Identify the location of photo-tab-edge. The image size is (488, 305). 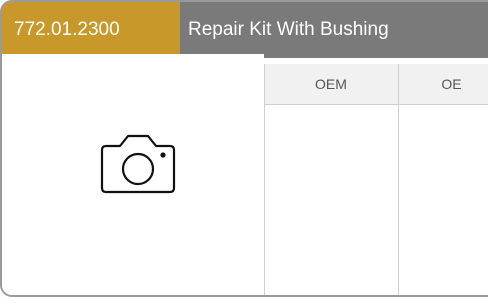
(133, 57).